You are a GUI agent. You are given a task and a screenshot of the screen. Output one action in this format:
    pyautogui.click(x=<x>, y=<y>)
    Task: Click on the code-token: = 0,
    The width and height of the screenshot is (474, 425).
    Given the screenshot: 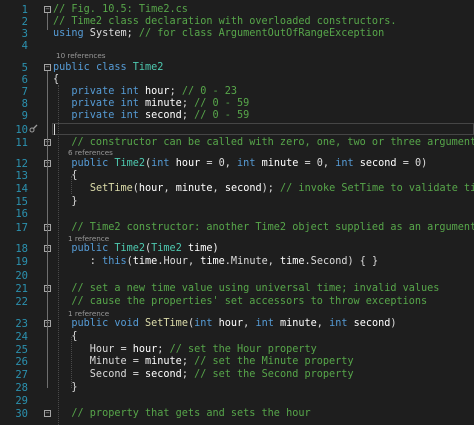 What is the action you would take?
    pyautogui.click(x=222, y=163)
    